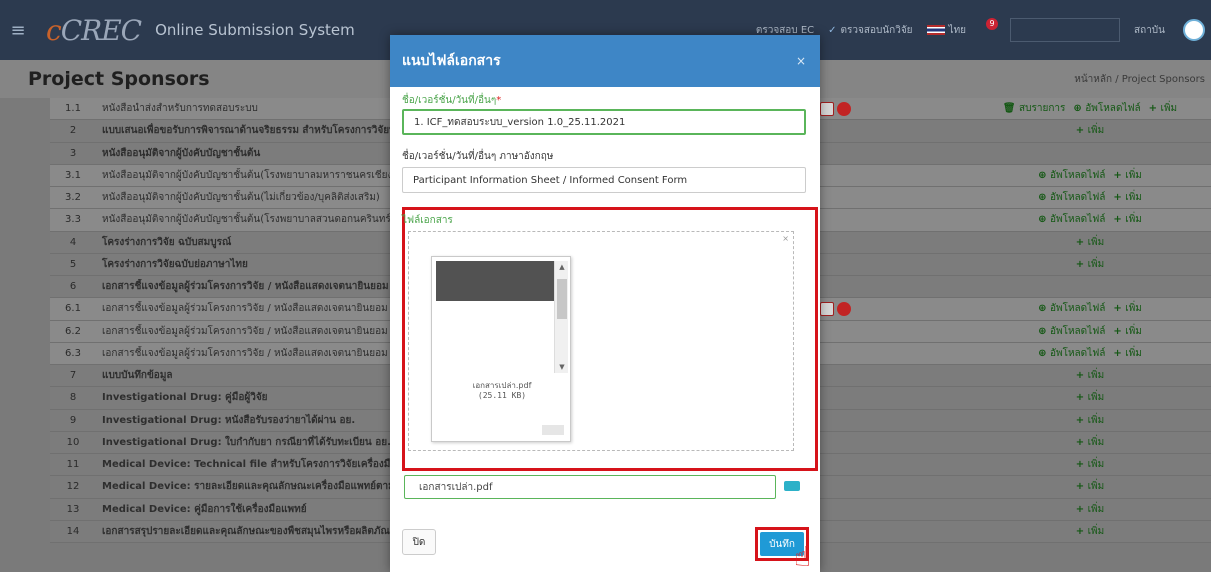 This screenshot has height=572, width=1211. Describe the element at coordinates (419, 542) in the screenshot. I see `close-button: ปิด` at that location.